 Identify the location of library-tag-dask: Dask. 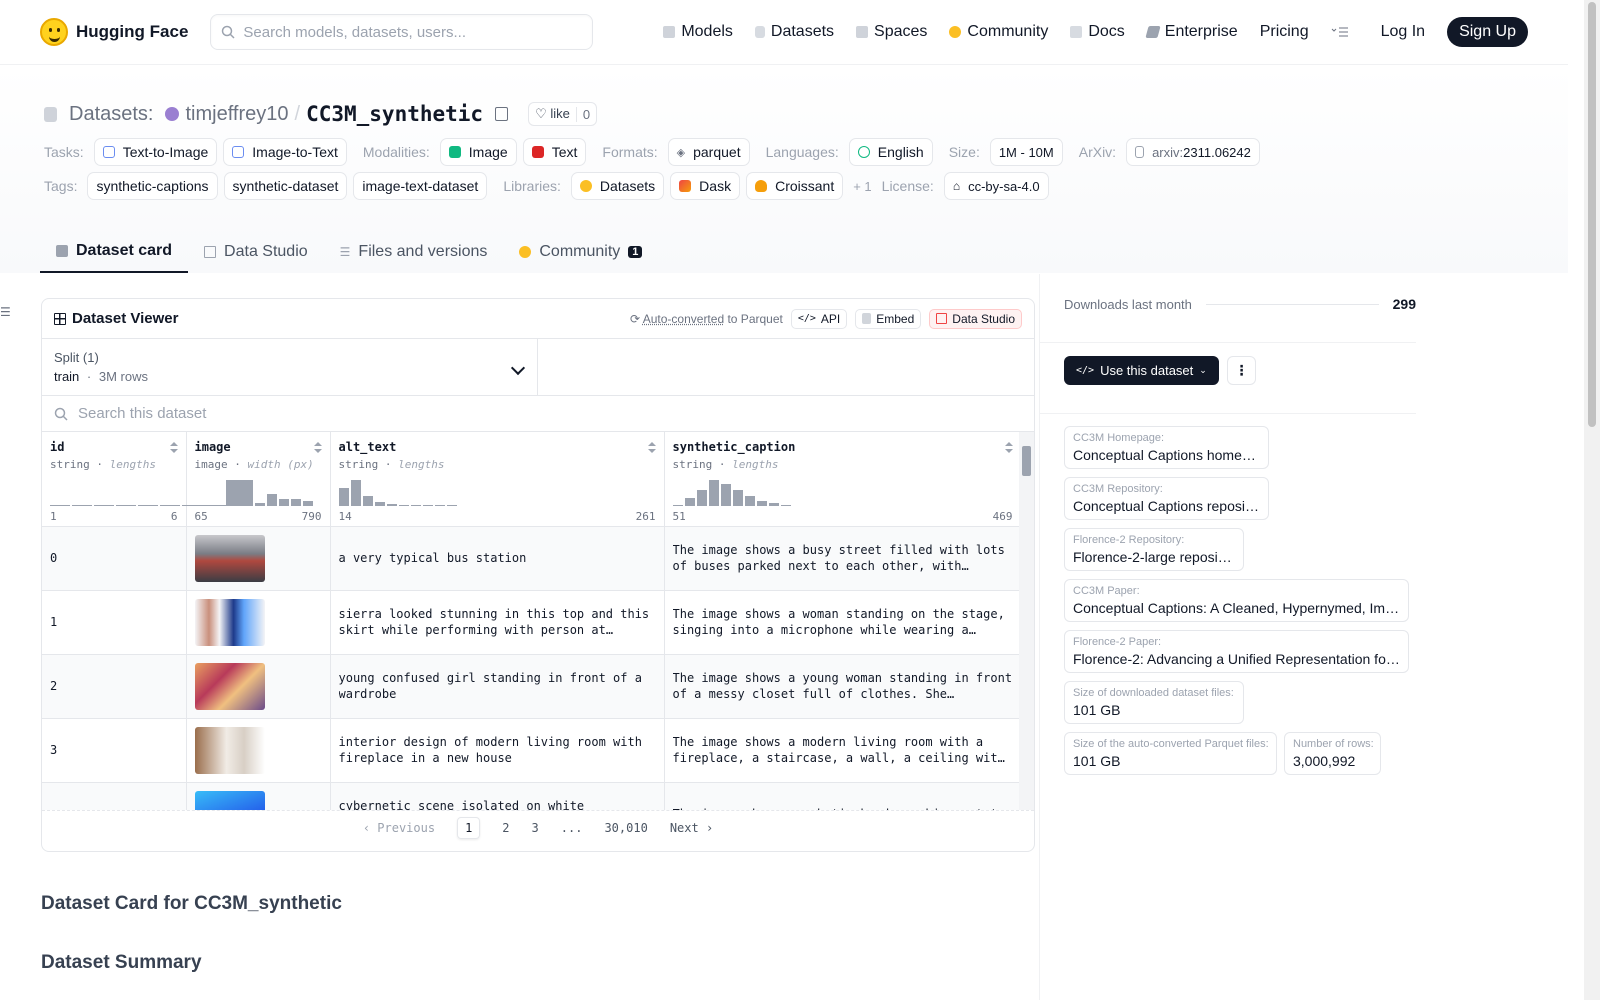
(705, 186).